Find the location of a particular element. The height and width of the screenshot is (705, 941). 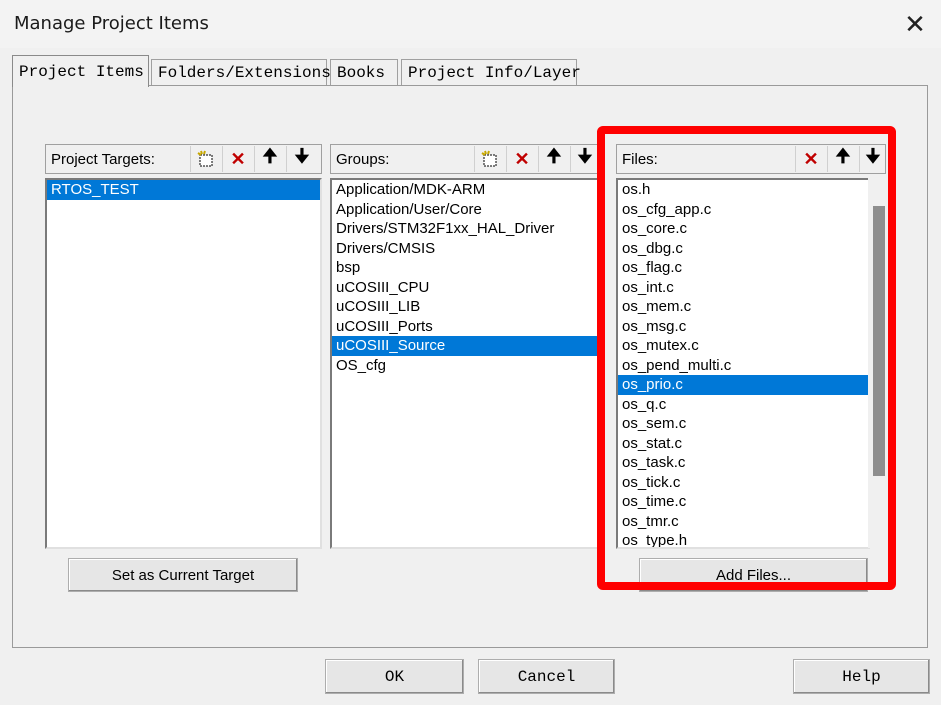

targets-label: Project Targets: is located at coordinates (103, 159).